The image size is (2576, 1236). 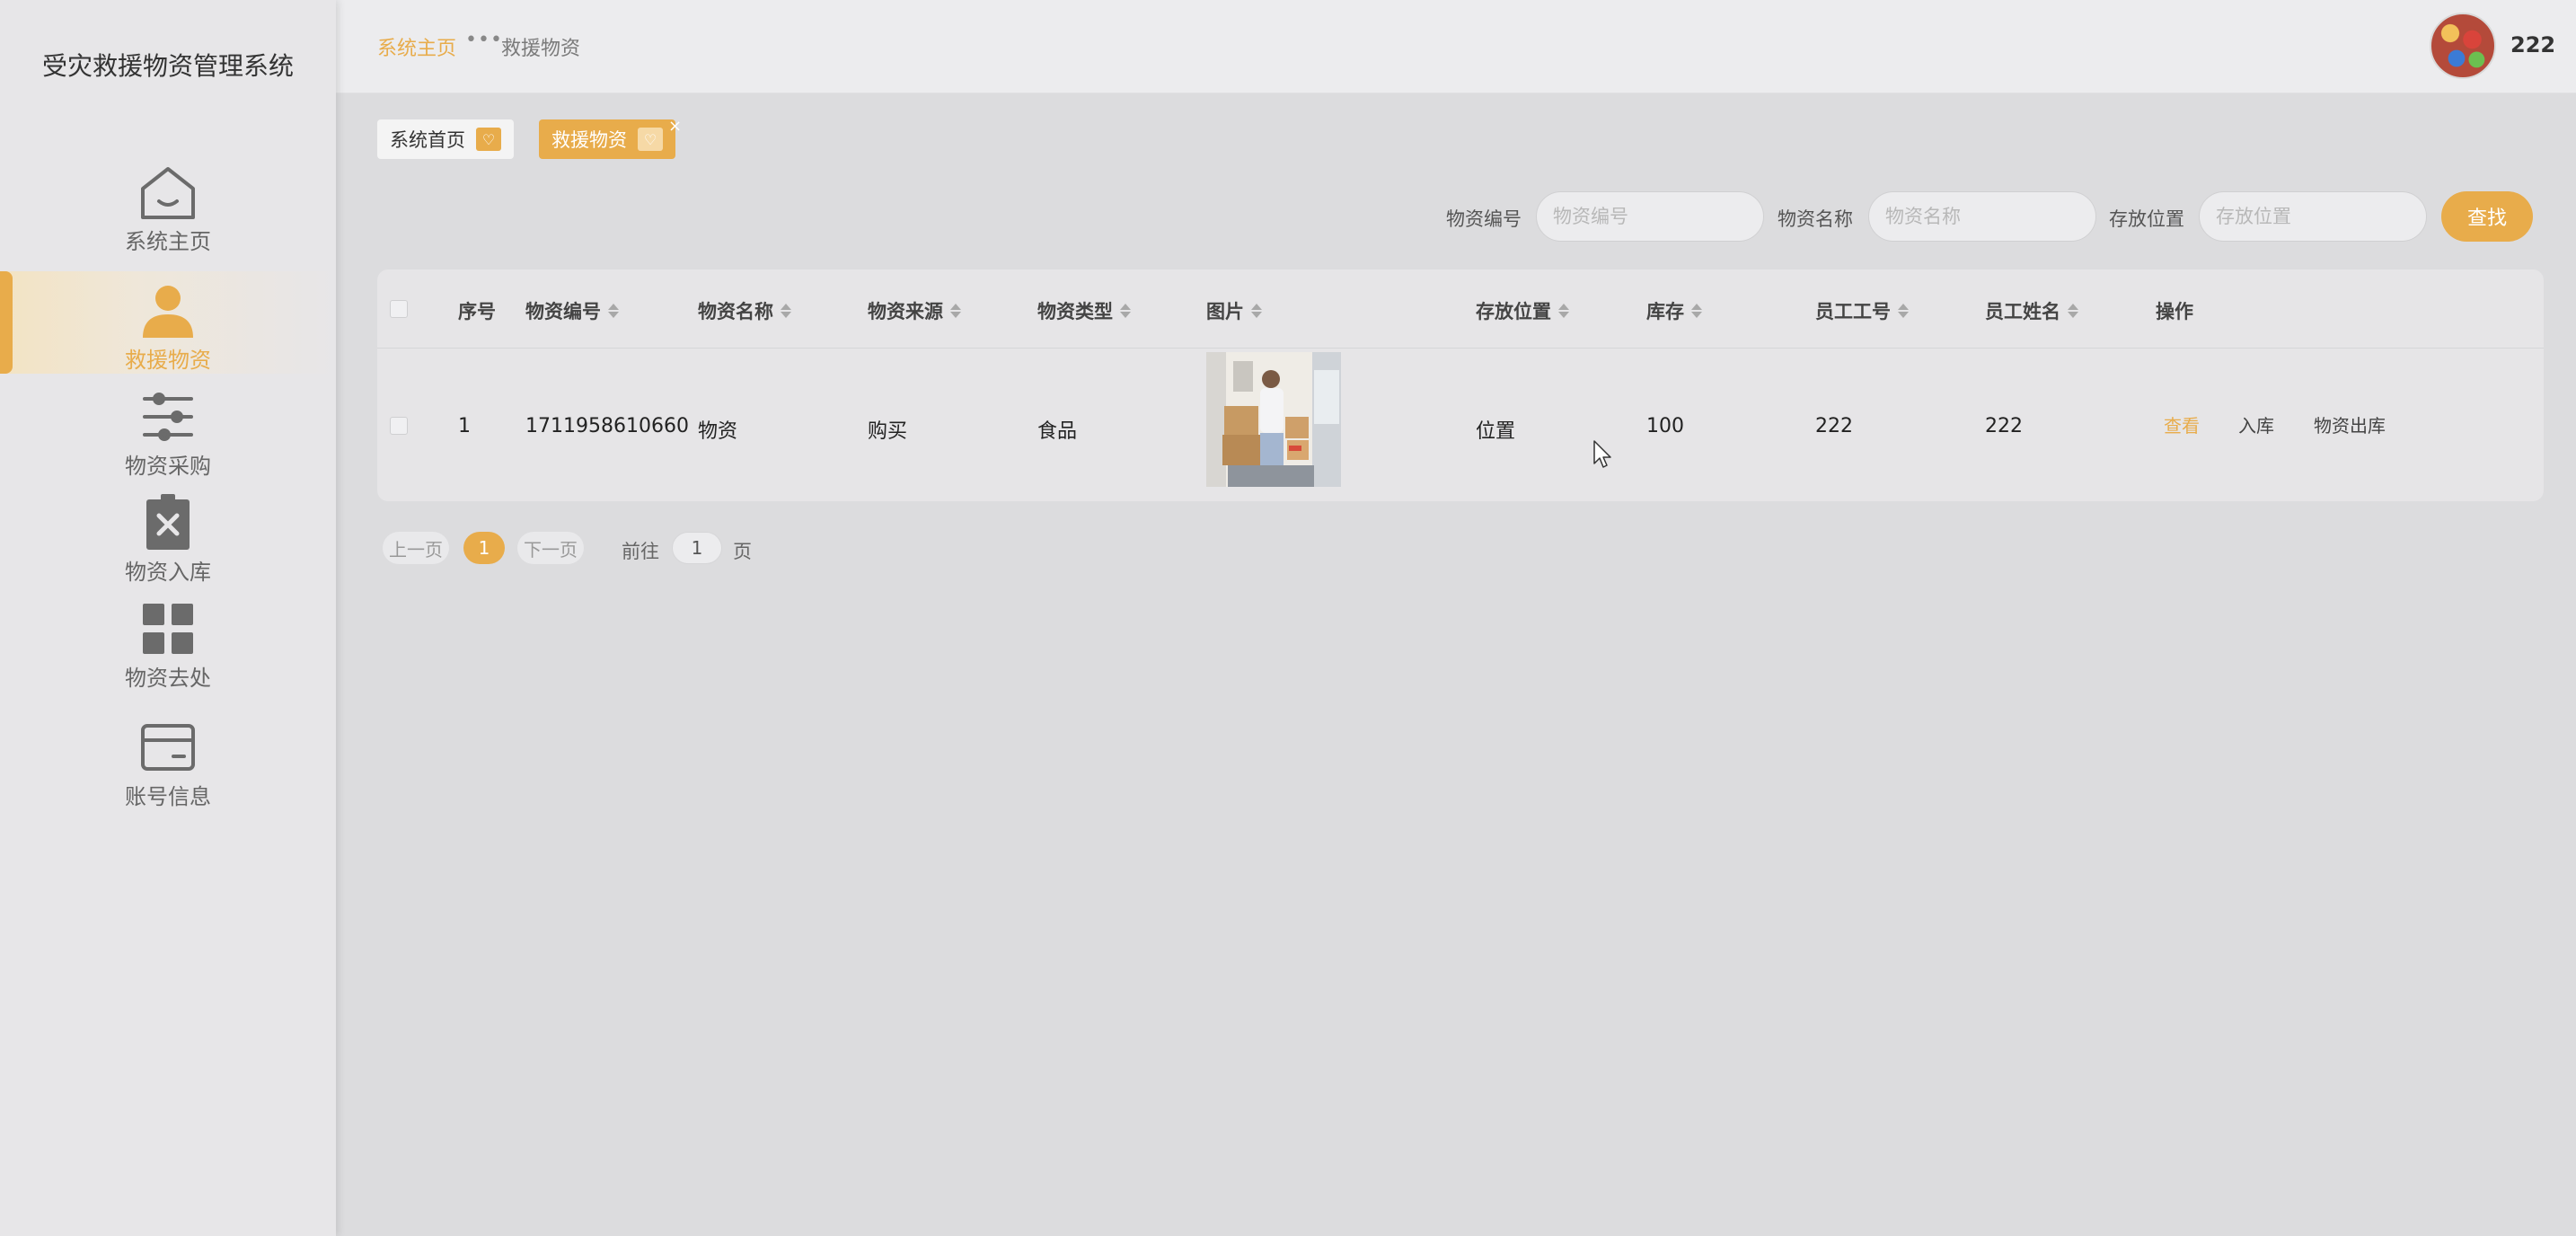 I want to click on column-header-actions: 操作, so click(x=2174, y=312).